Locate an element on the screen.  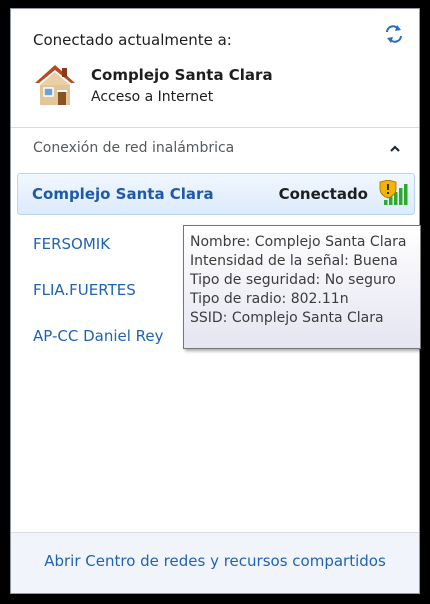
connection-status: Conectado is located at coordinates (323, 194).